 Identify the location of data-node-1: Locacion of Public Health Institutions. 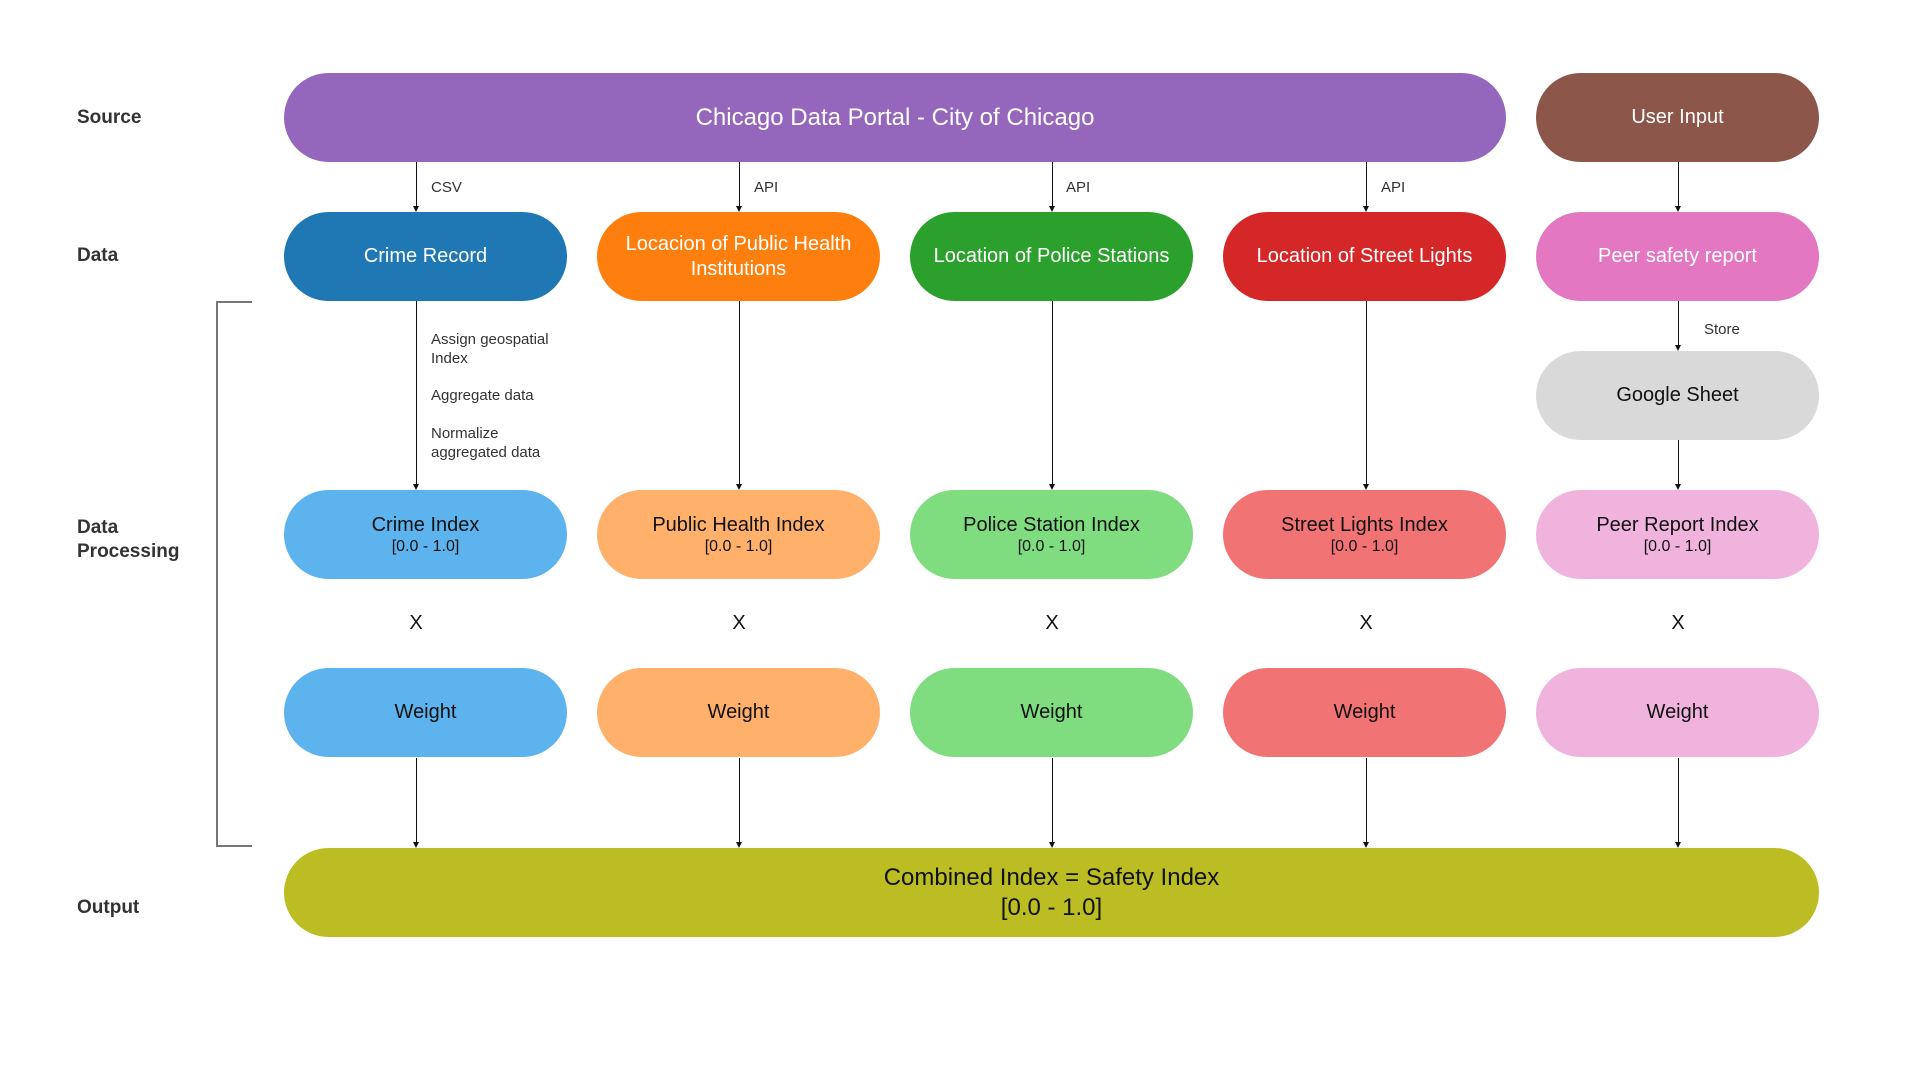
(738, 256).